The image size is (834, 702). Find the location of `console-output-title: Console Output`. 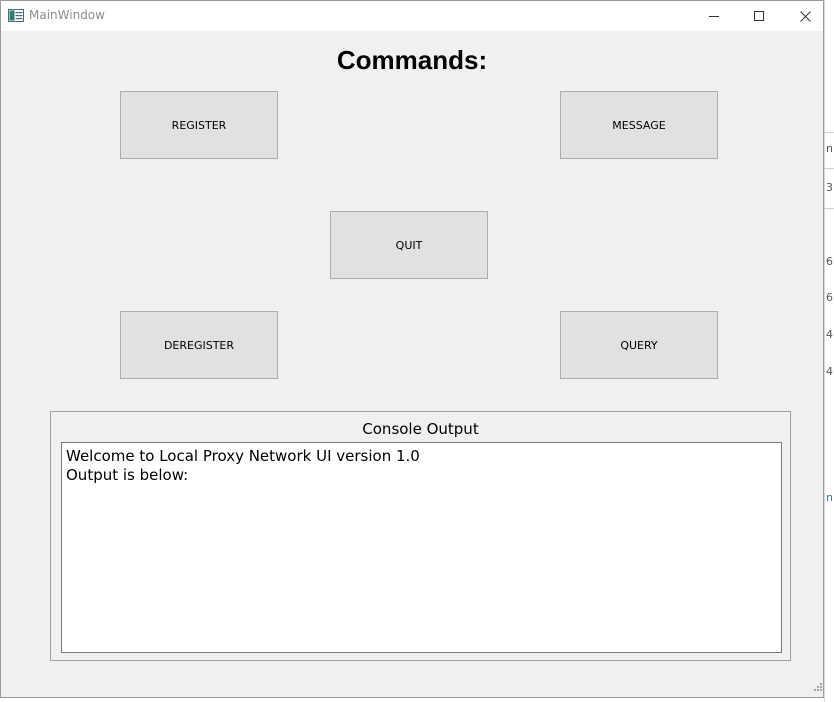

console-output-title: Console Output is located at coordinates (420, 429).